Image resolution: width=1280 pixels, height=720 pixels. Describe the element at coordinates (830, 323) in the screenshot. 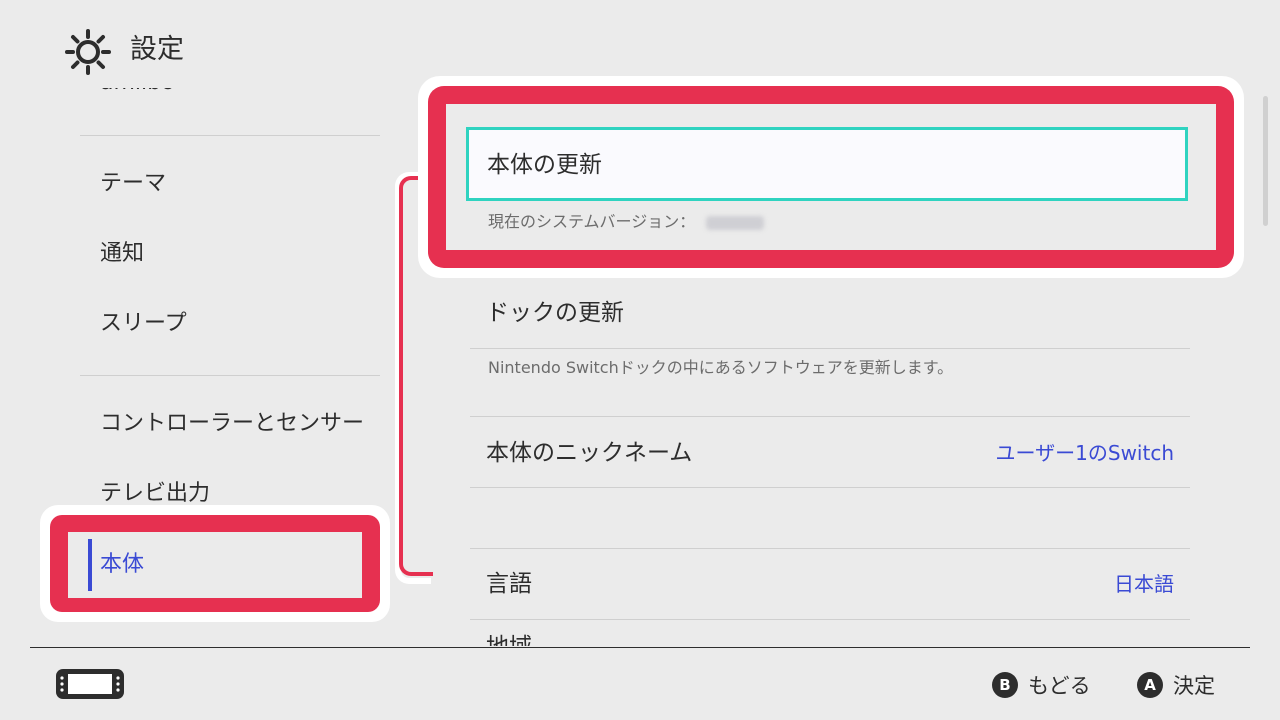

I see `dock-update-button: ドックの更新` at that location.